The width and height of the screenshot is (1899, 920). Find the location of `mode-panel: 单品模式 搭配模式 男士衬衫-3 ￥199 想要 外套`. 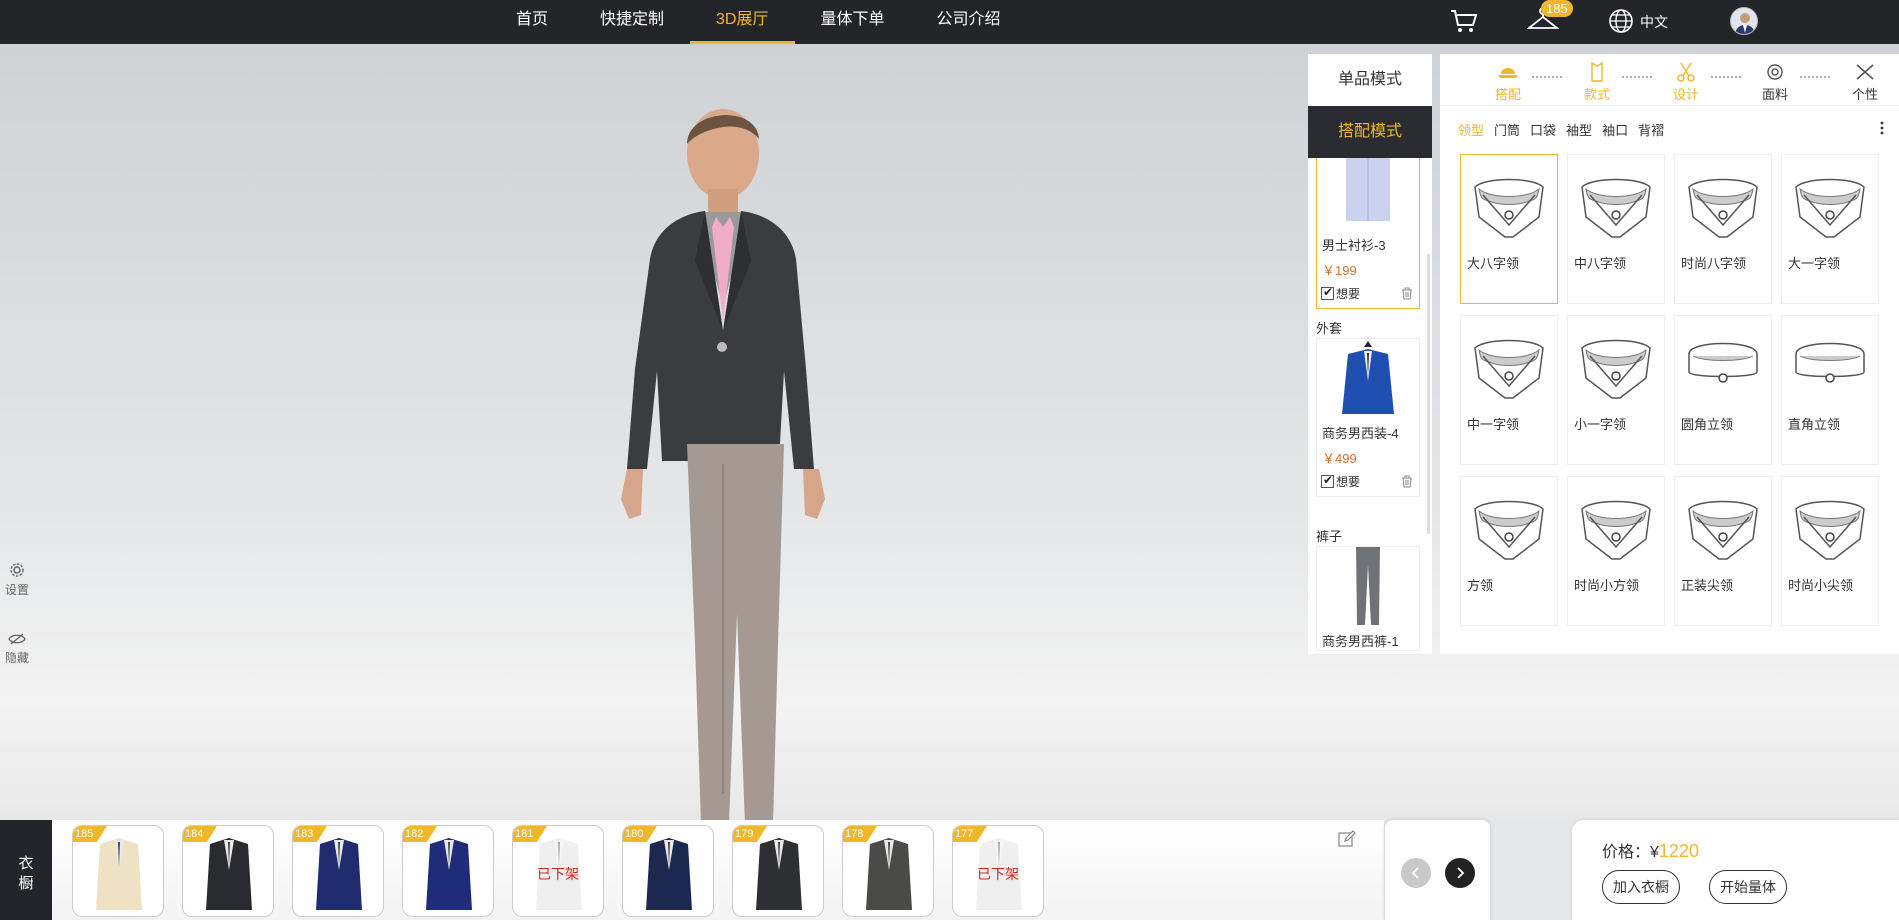

mode-panel: 单品模式 搭配模式 男士衬衫-3 ￥199 想要 外套 is located at coordinates (1370, 354).